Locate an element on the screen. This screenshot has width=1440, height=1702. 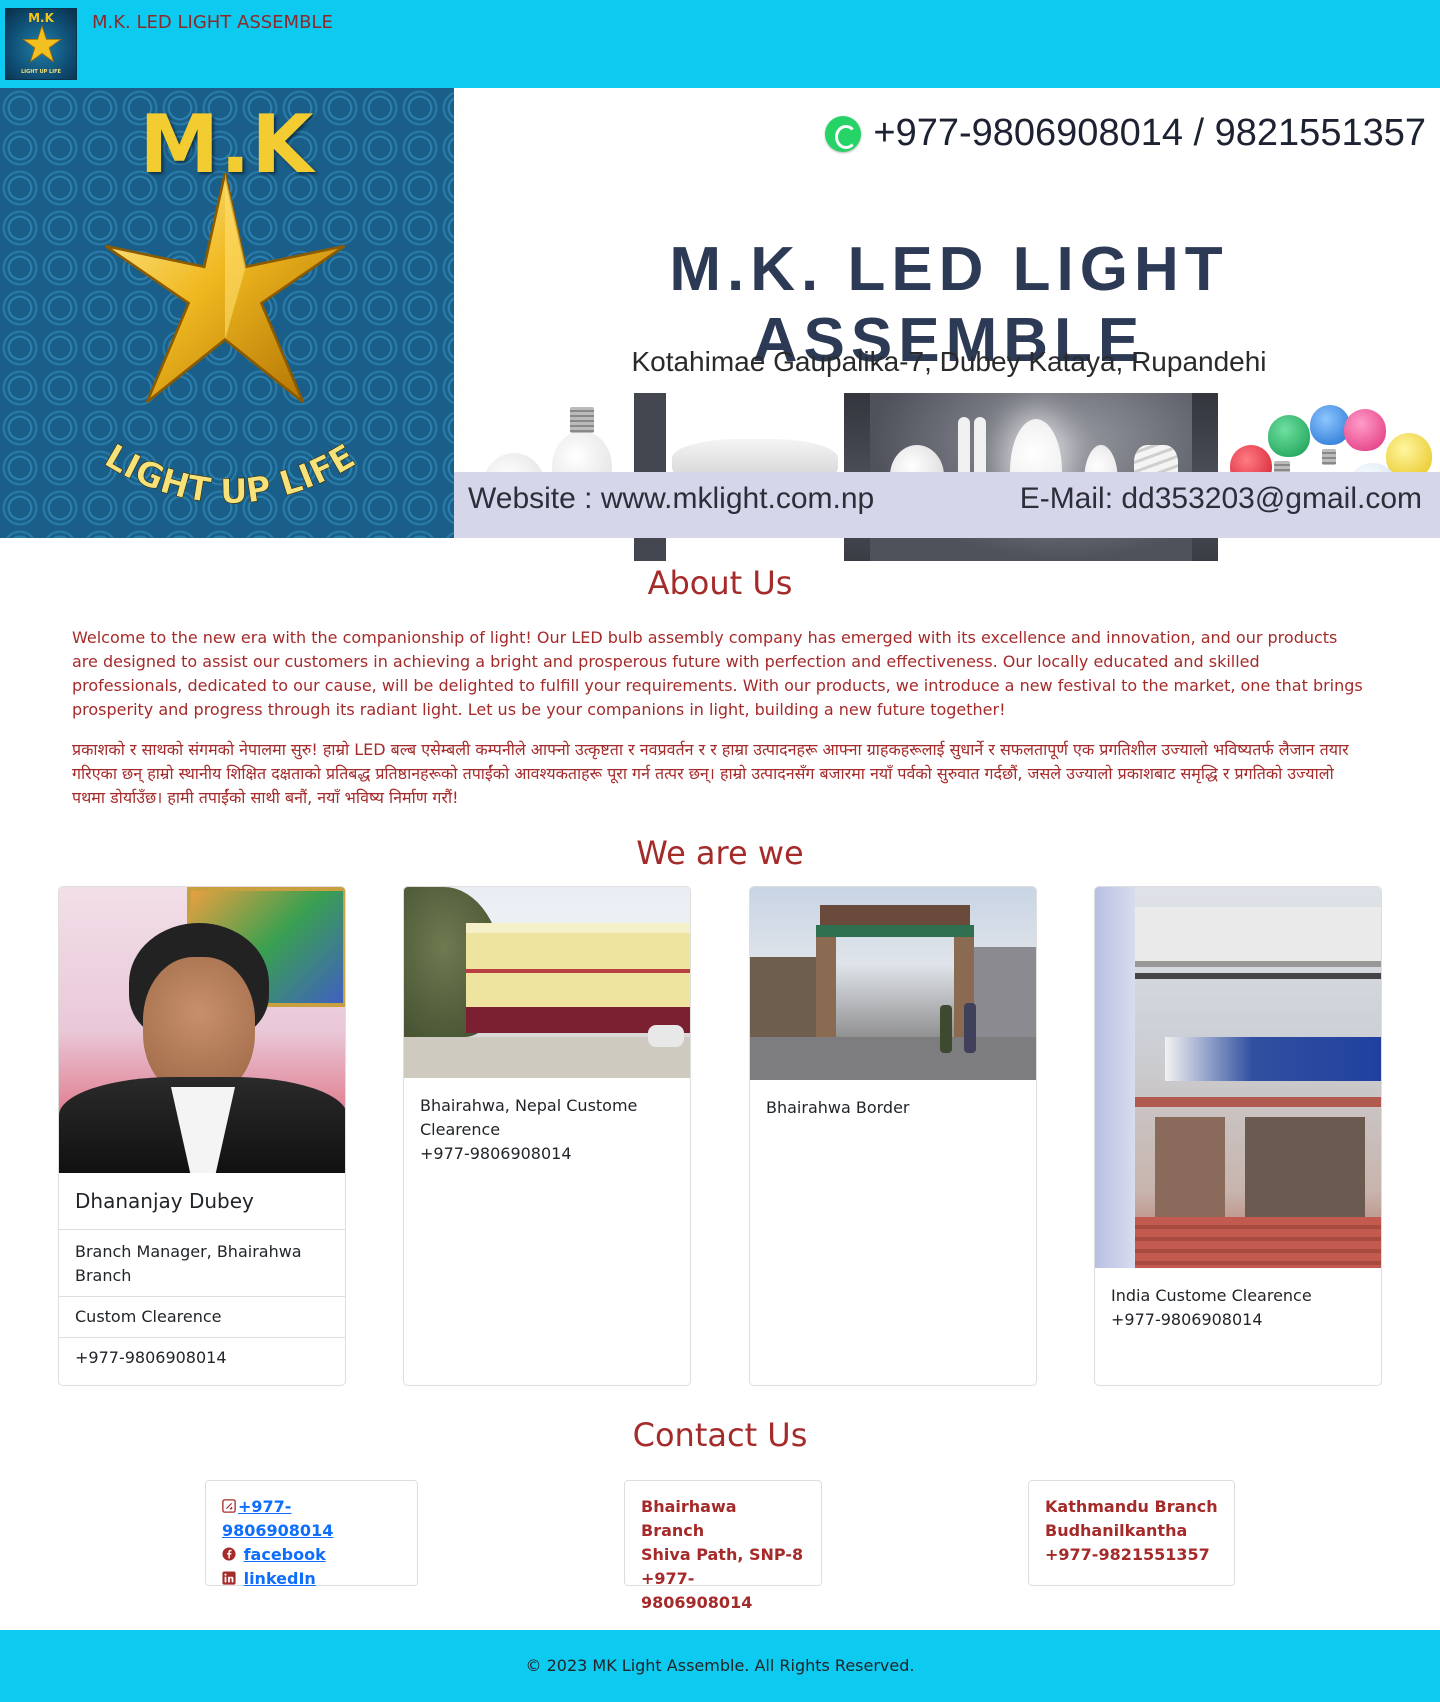
team-heading: We are we is located at coordinates (720, 853).